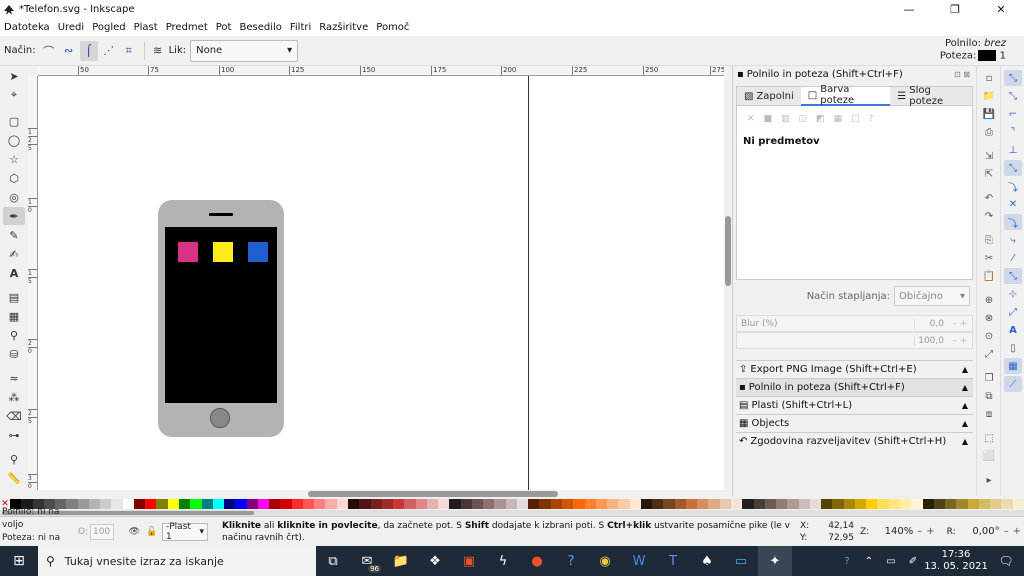 The height and width of the screenshot is (576, 1024). What do you see at coordinates (989, 240) in the screenshot?
I see `copy-icon: ⎘` at bounding box center [989, 240].